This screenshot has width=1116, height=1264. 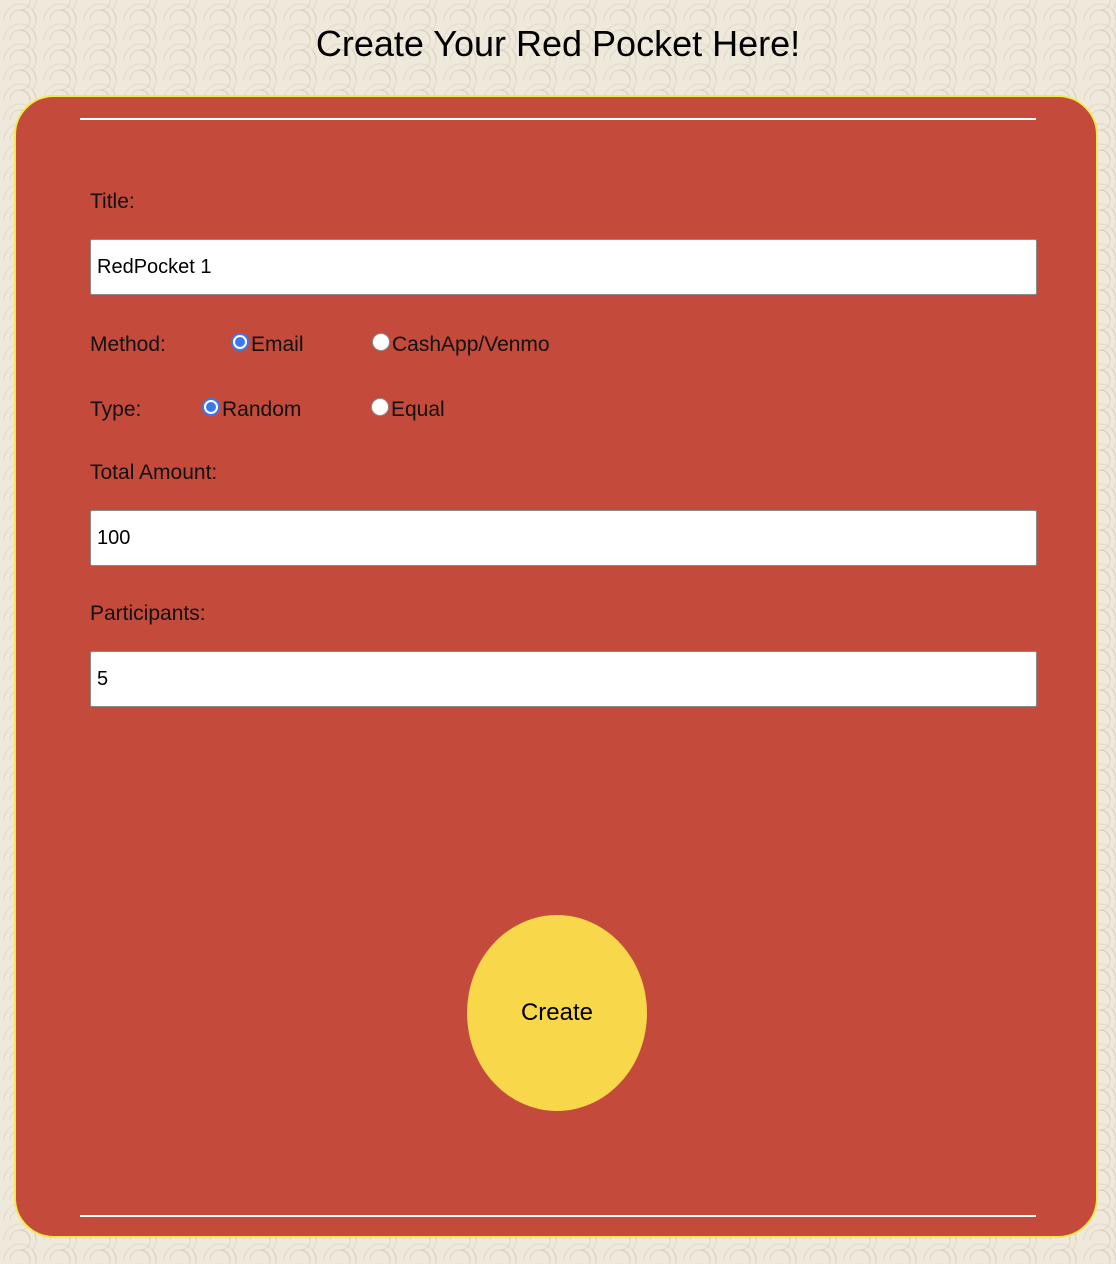 What do you see at coordinates (381, 342) in the screenshot?
I see `method-cashapp-venmo-radio` at bounding box center [381, 342].